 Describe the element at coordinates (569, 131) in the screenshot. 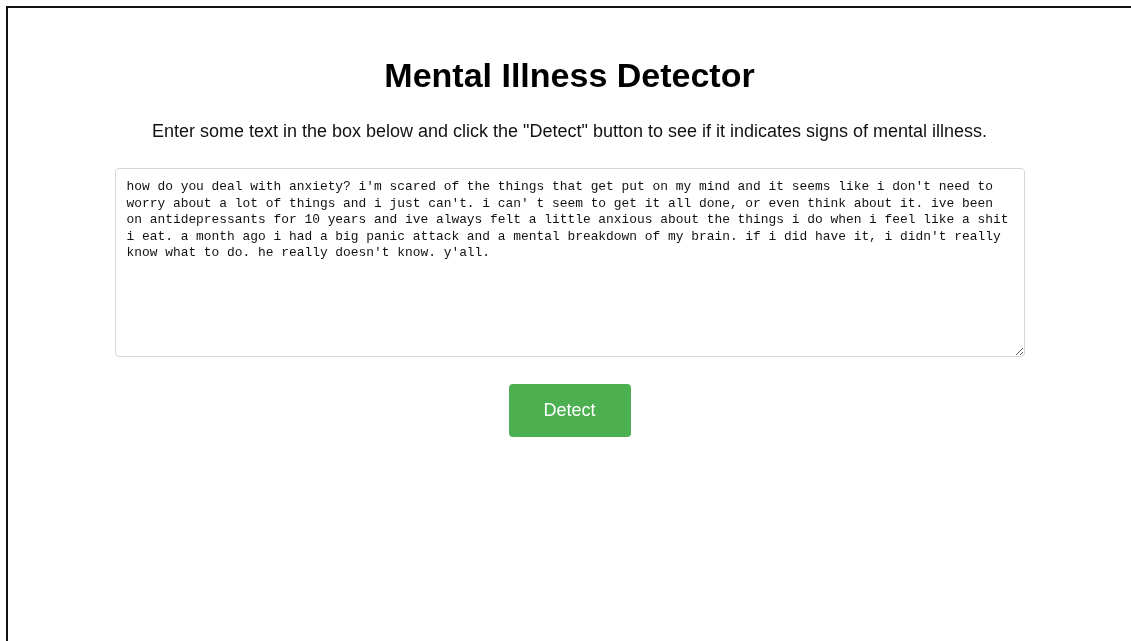

I see `instructions-text: Enter some text in the box below and click the "Detect" button to see if it indicates signs of mental illness.` at that location.